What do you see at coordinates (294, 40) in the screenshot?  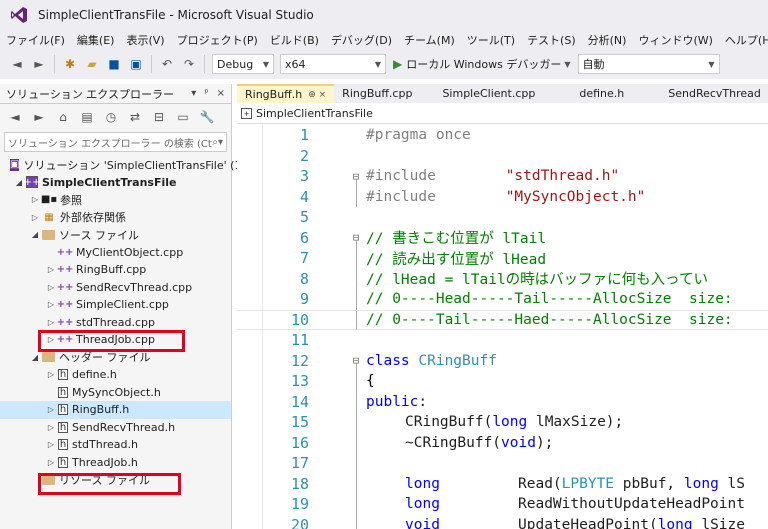 I see `menu-build: ビルド(B)` at bounding box center [294, 40].